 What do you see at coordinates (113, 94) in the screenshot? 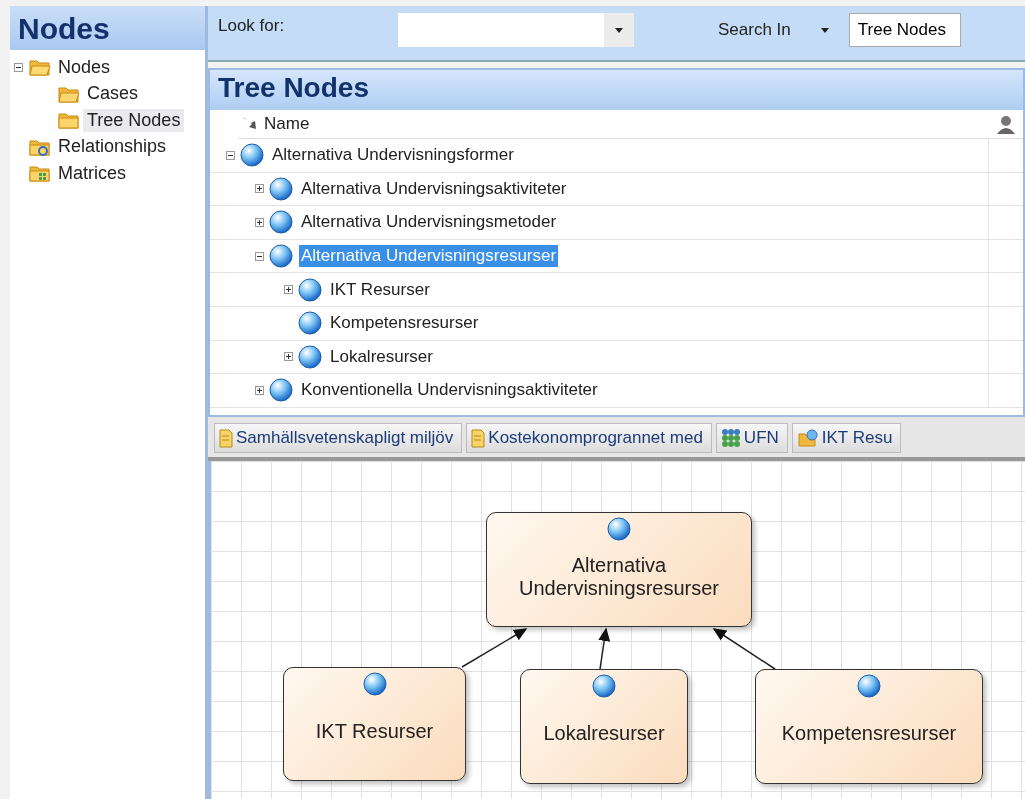
I see `tree-item: Cases` at bounding box center [113, 94].